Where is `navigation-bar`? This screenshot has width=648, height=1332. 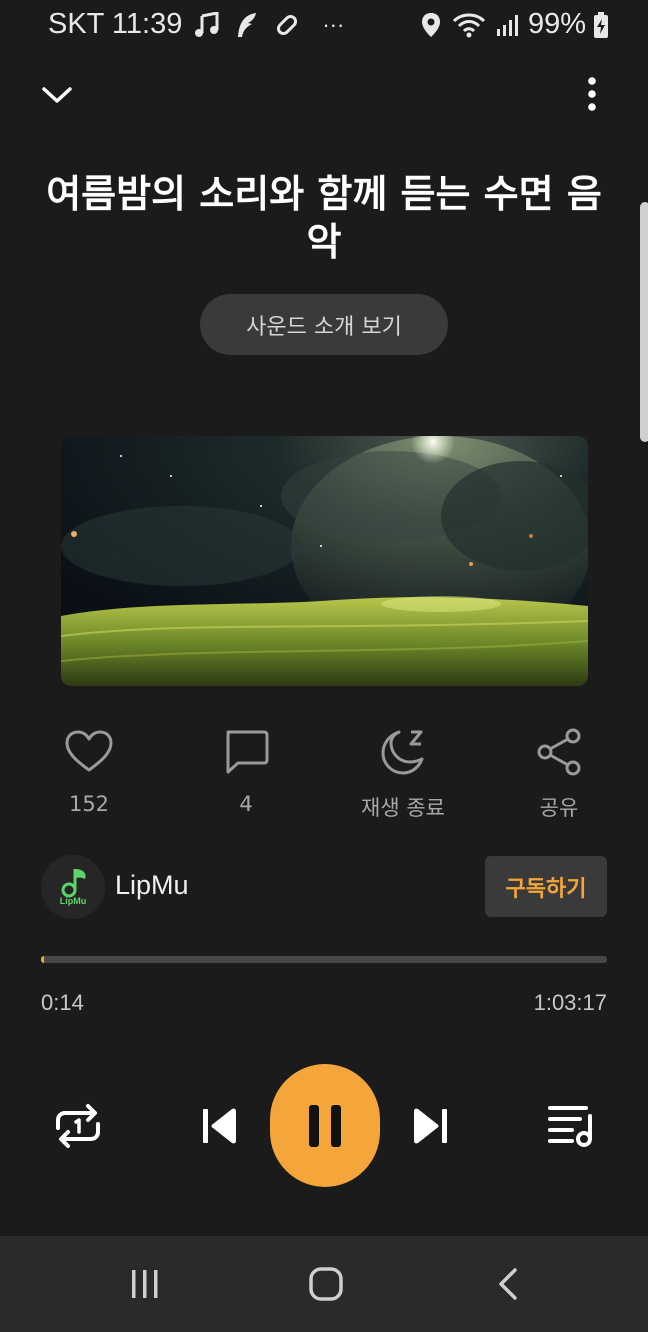 navigation-bar is located at coordinates (324, 1284).